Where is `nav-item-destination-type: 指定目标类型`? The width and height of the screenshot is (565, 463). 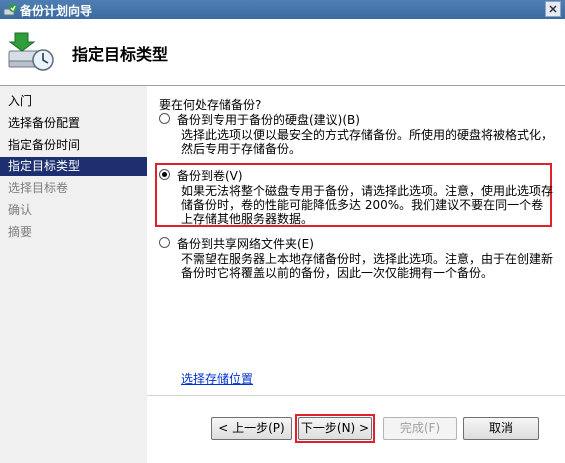
nav-item-destination-type: 指定目标类型 is located at coordinates (73, 166).